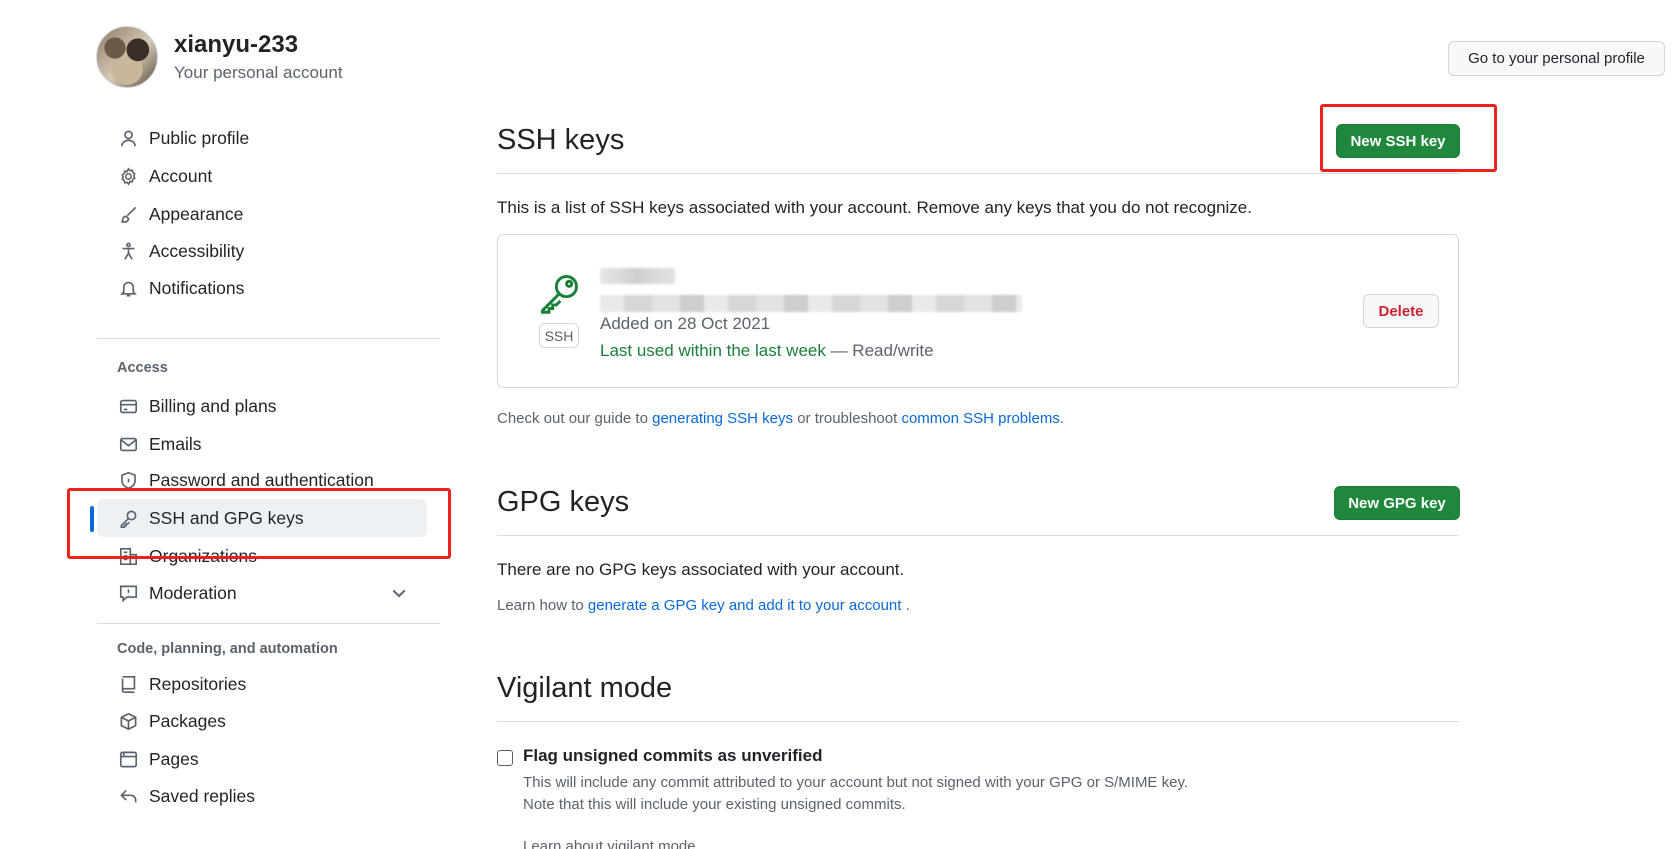 The width and height of the screenshot is (1677, 849). Describe the element at coordinates (879, 350) in the screenshot. I see `key-access-level: — Read/write` at that location.